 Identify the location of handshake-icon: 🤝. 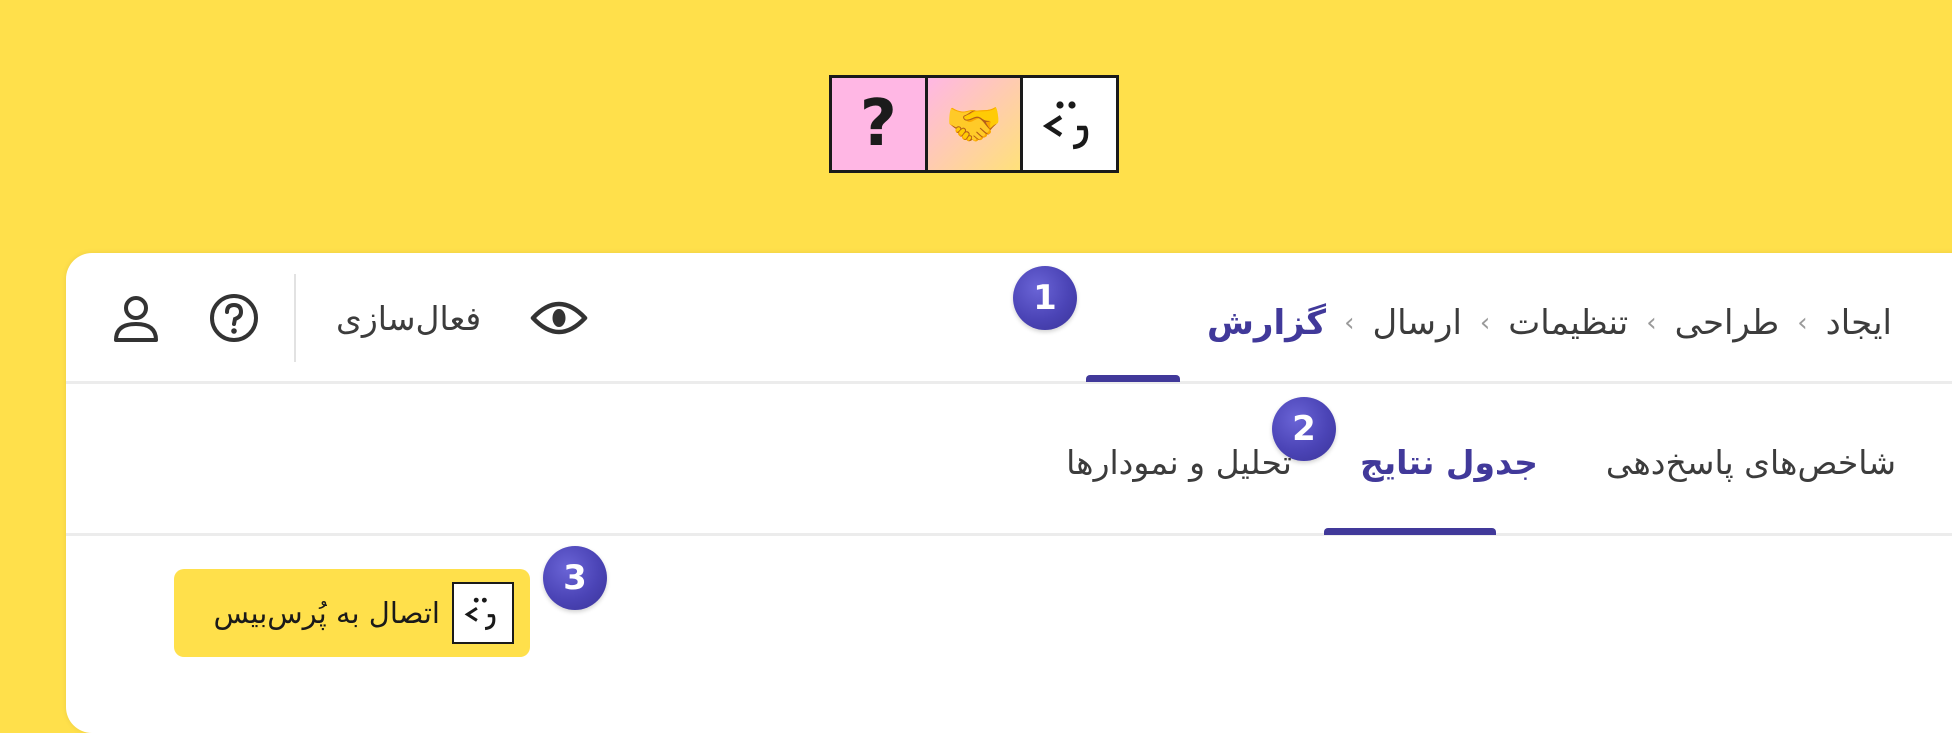
(974, 124).